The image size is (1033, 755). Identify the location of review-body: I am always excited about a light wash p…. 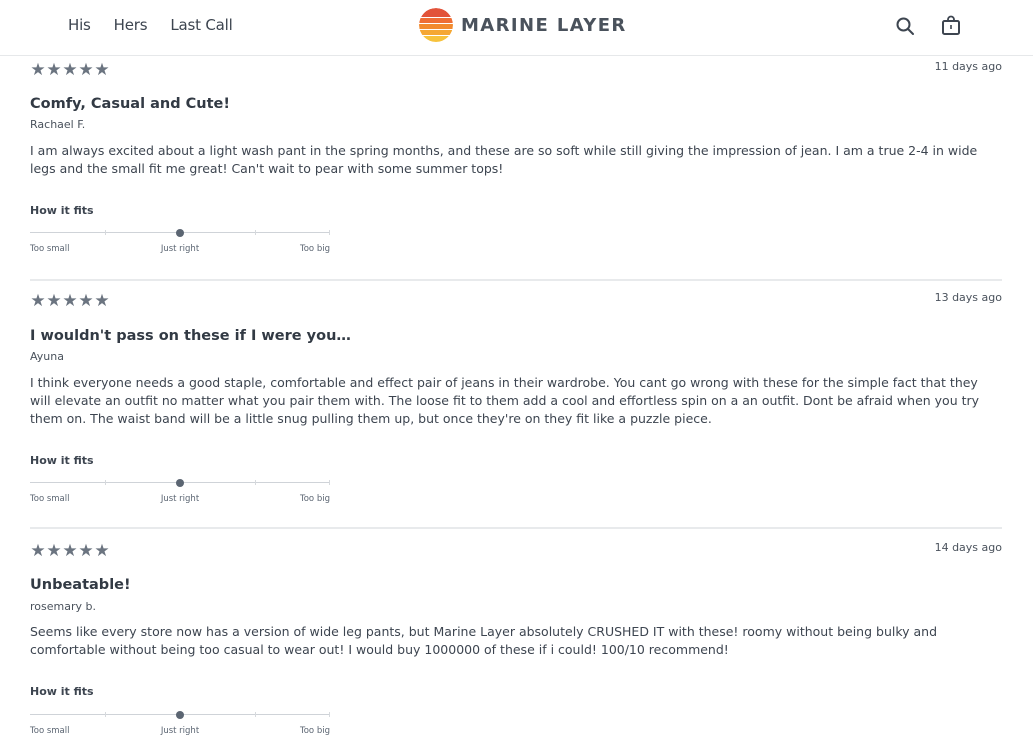
(504, 159).